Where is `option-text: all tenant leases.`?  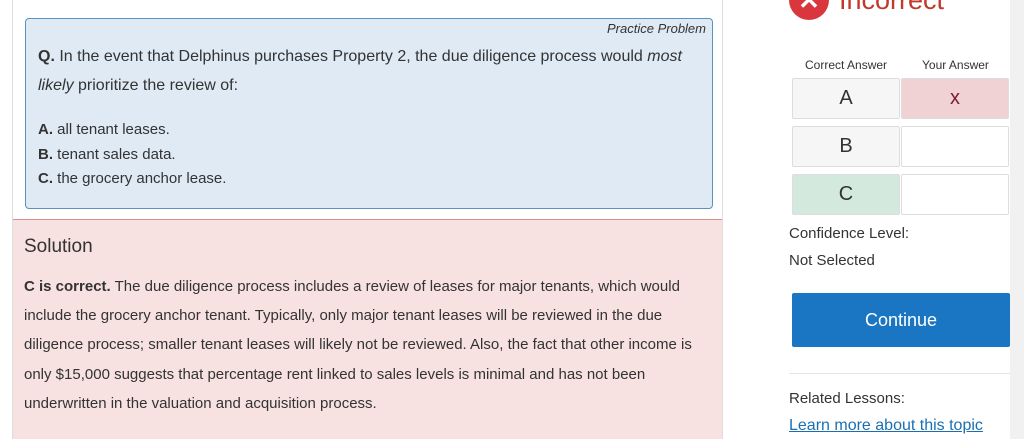 option-text: all tenant leases. is located at coordinates (111, 129).